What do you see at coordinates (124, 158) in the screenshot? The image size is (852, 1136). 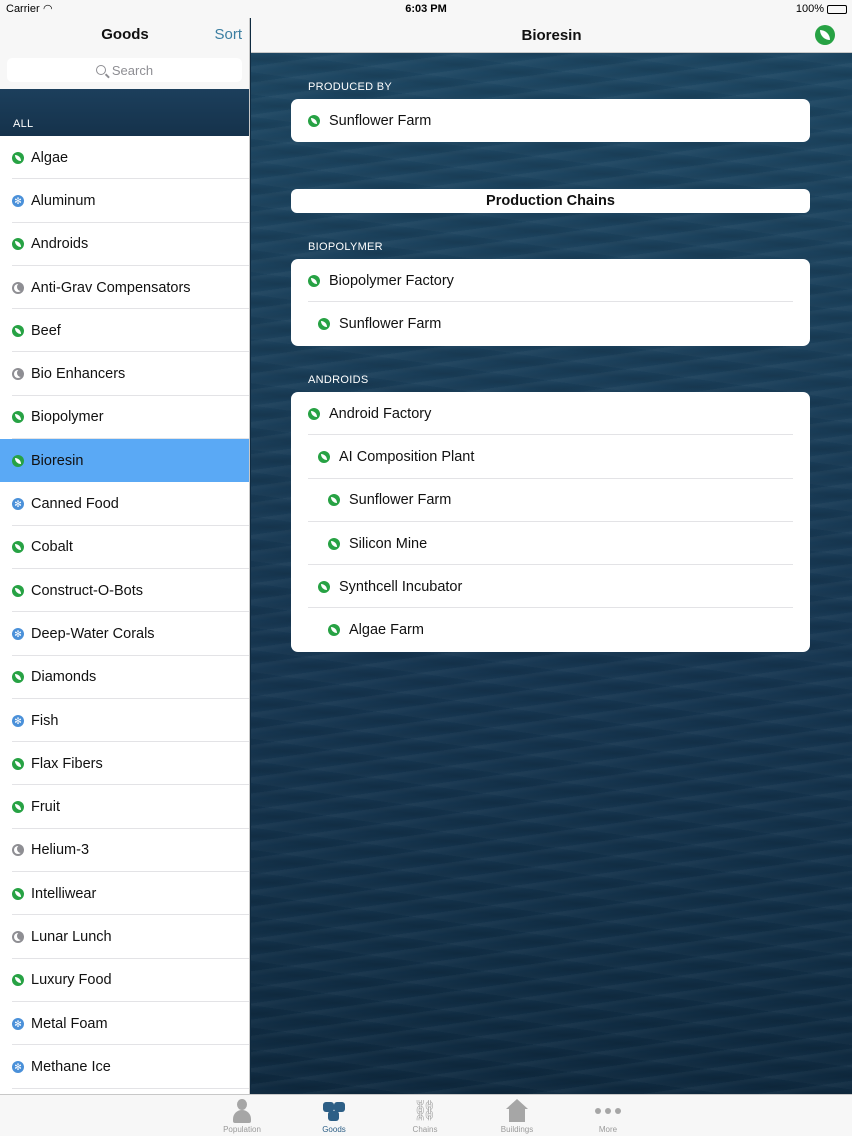 I see `goods-item-algae: Algae` at bounding box center [124, 158].